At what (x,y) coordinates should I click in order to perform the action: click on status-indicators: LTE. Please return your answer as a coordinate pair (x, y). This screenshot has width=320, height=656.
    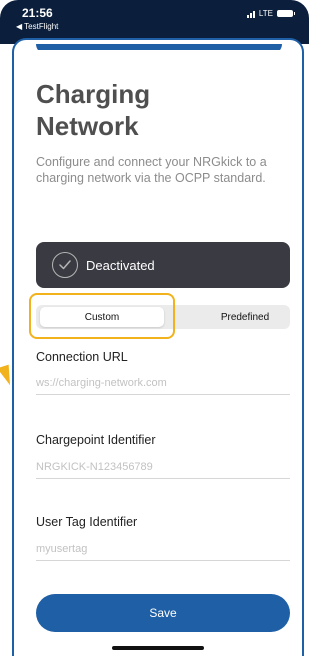
    Looking at the image, I should click on (270, 13).